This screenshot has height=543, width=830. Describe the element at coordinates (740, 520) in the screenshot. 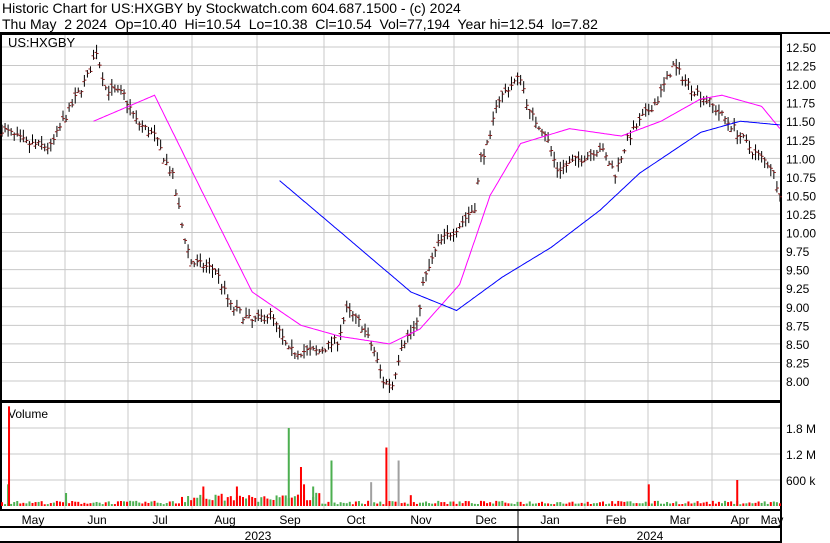

I see `month-label: Apr` at that location.